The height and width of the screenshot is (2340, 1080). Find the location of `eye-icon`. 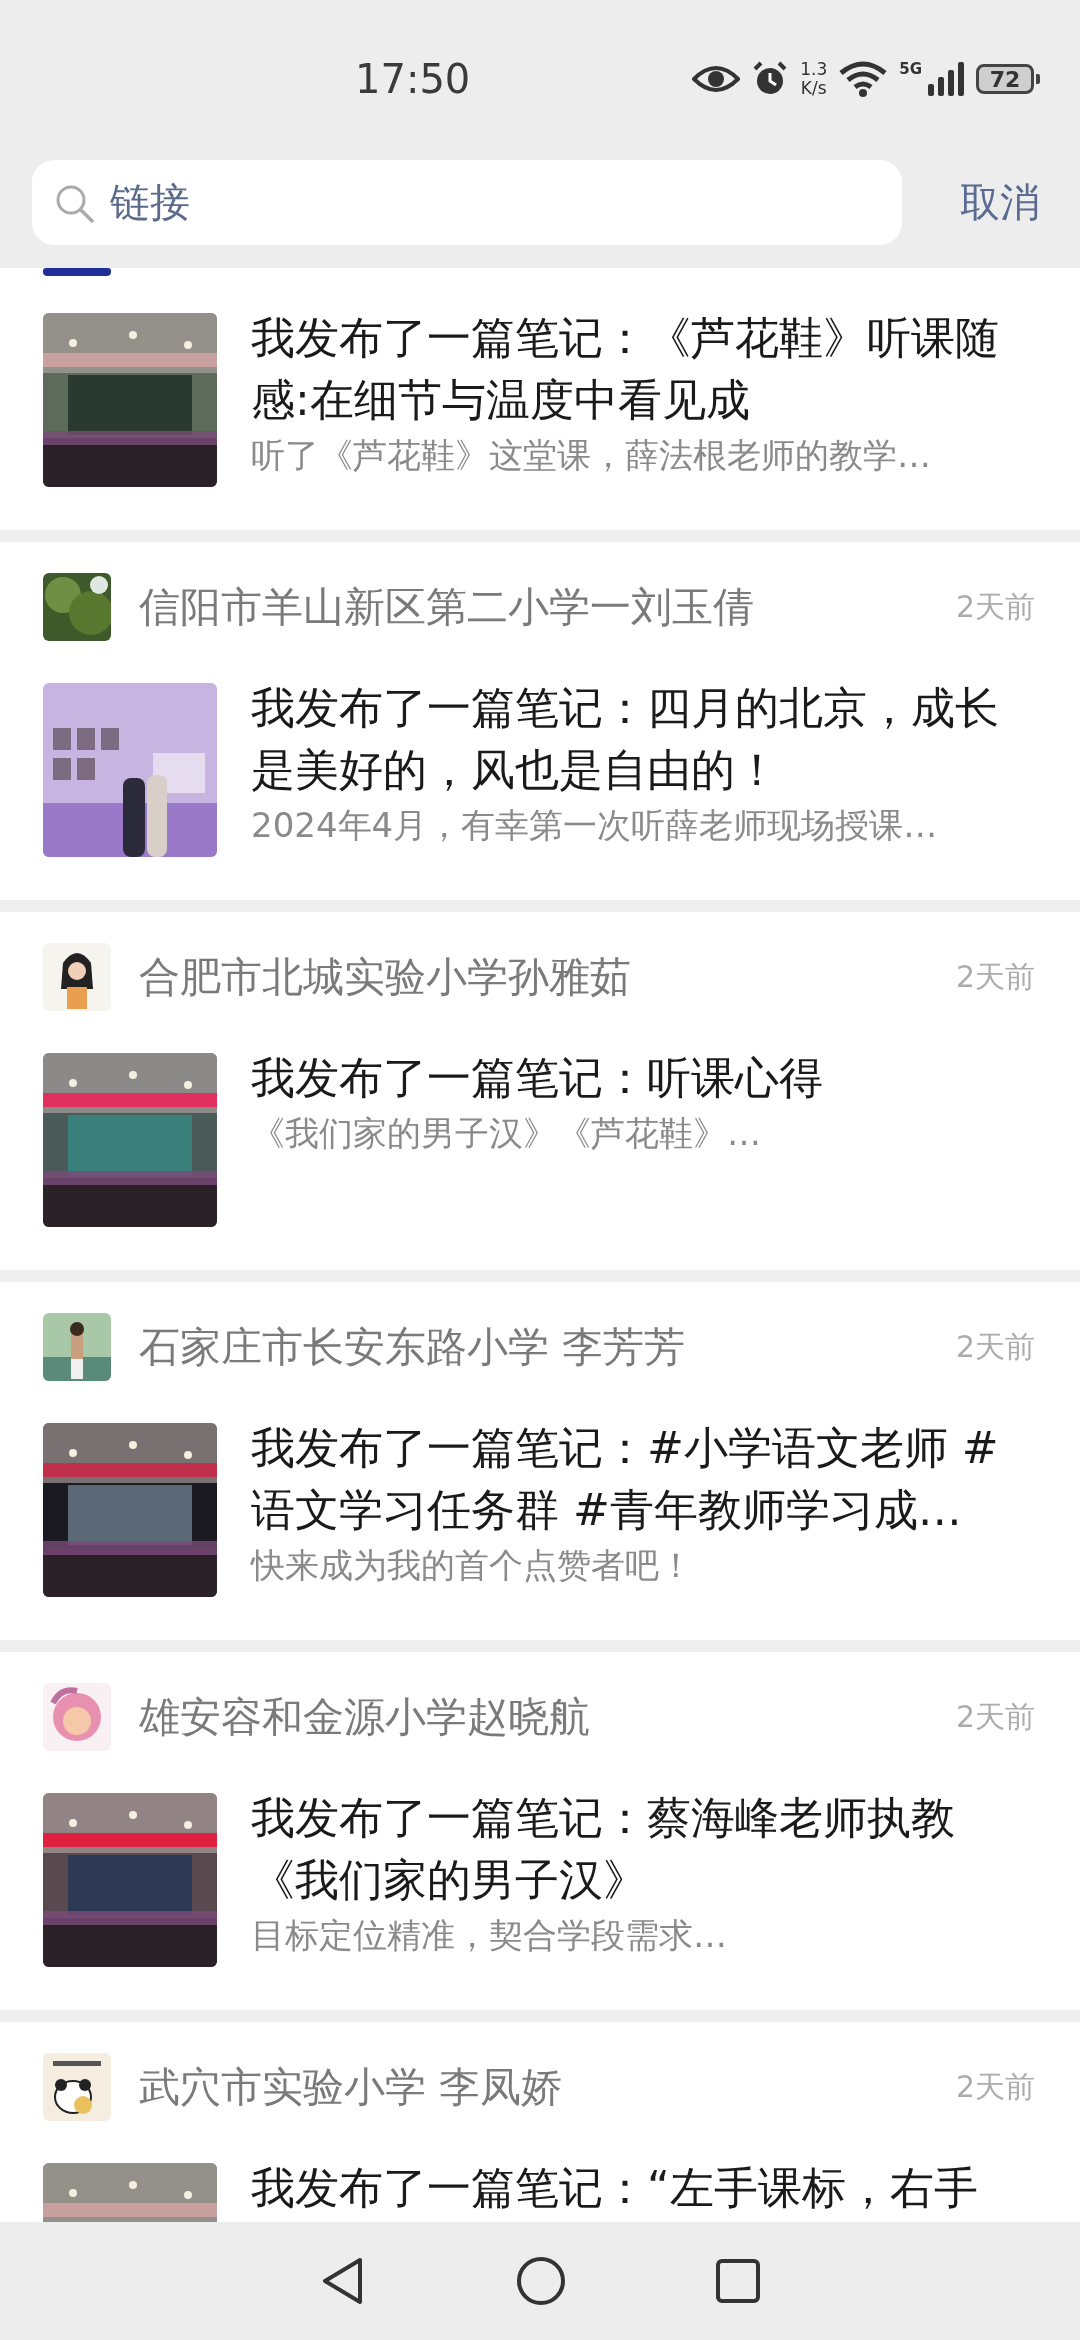

eye-icon is located at coordinates (716, 79).